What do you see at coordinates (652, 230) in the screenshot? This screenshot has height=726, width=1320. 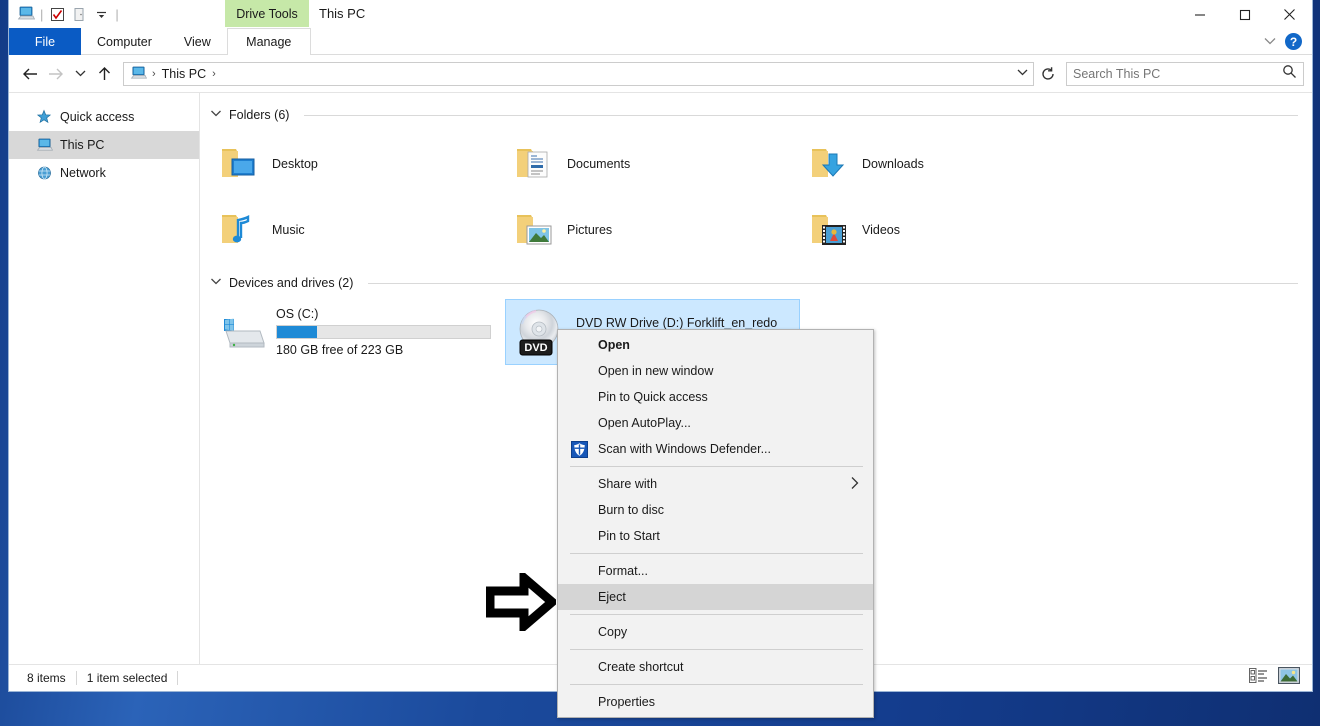 I see `folder-item-pictures: Pictures` at bounding box center [652, 230].